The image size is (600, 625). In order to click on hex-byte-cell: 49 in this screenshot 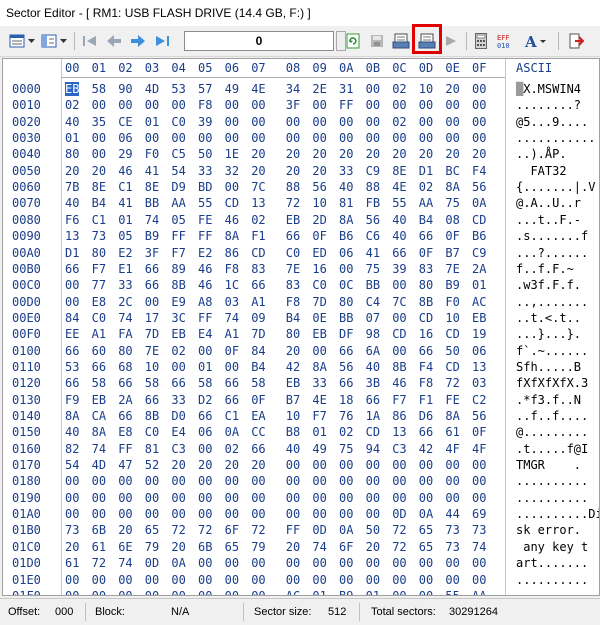, I will do `click(319, 449)`.